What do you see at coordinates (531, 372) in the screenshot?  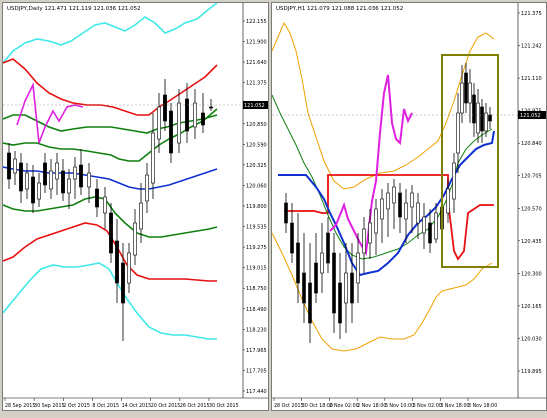 I see `h1-y-tick: 119.895` at bounding box center [531, 372].